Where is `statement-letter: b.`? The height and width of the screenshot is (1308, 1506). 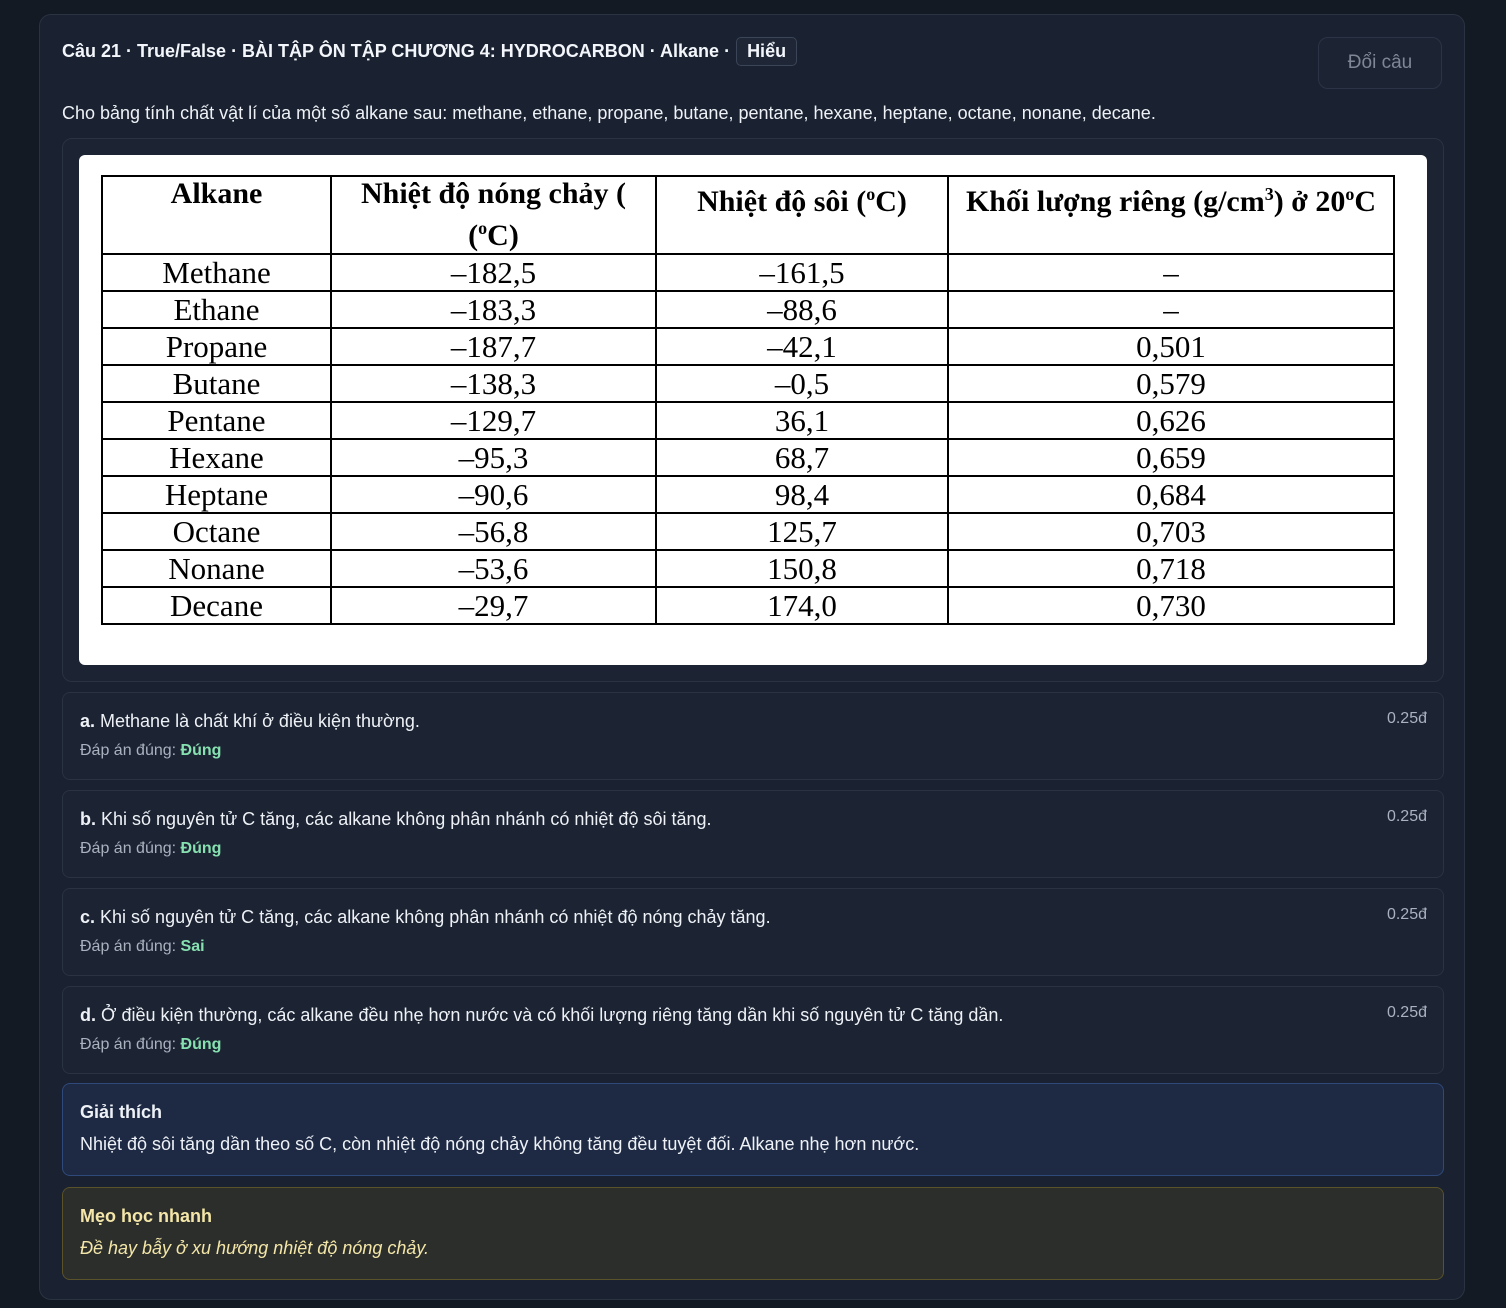
statement-letter: b. is located at coordinates (88, 819).